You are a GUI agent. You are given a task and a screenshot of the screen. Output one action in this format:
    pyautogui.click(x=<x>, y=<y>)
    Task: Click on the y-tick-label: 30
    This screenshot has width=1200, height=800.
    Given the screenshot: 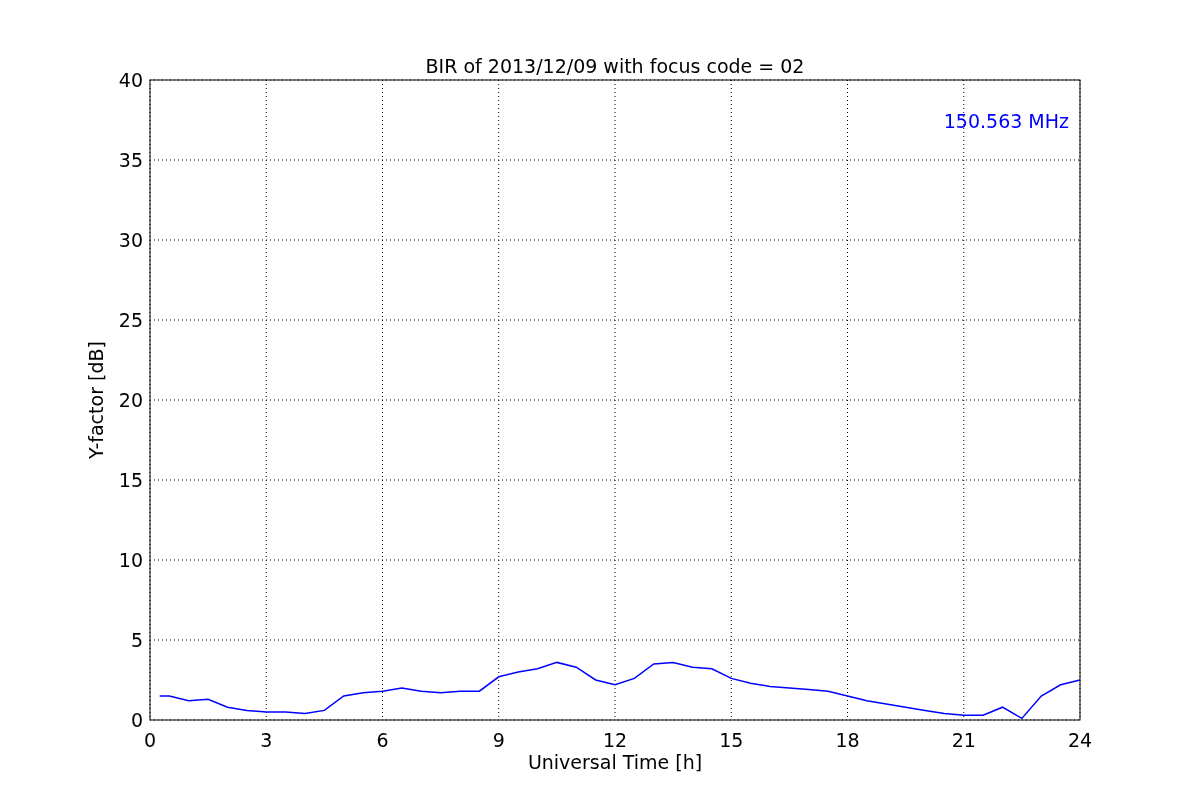 What is the action you would take?
    pyautogui.click(x=130, y=240)
    